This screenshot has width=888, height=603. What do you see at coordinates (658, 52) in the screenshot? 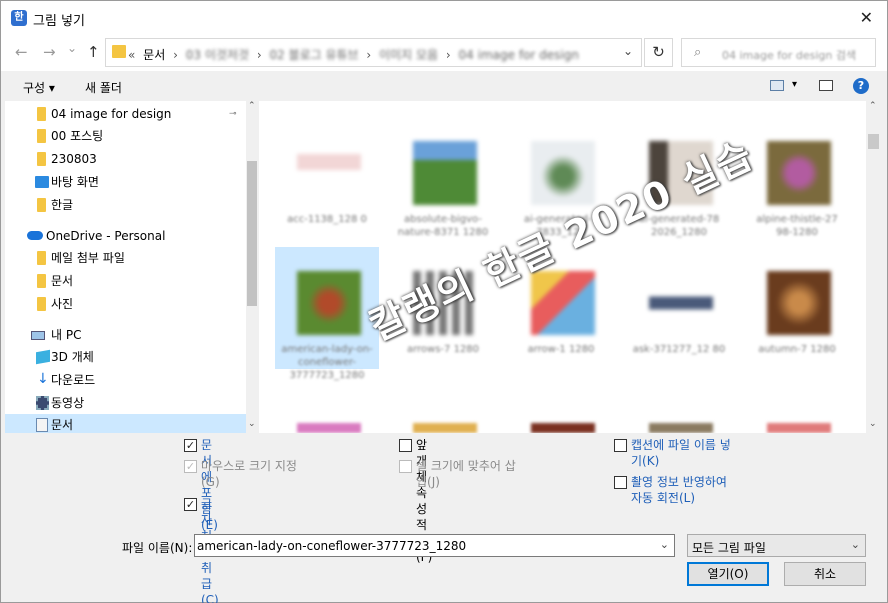
I see `refresh-button: ↻` at bounding box center [658, 52].